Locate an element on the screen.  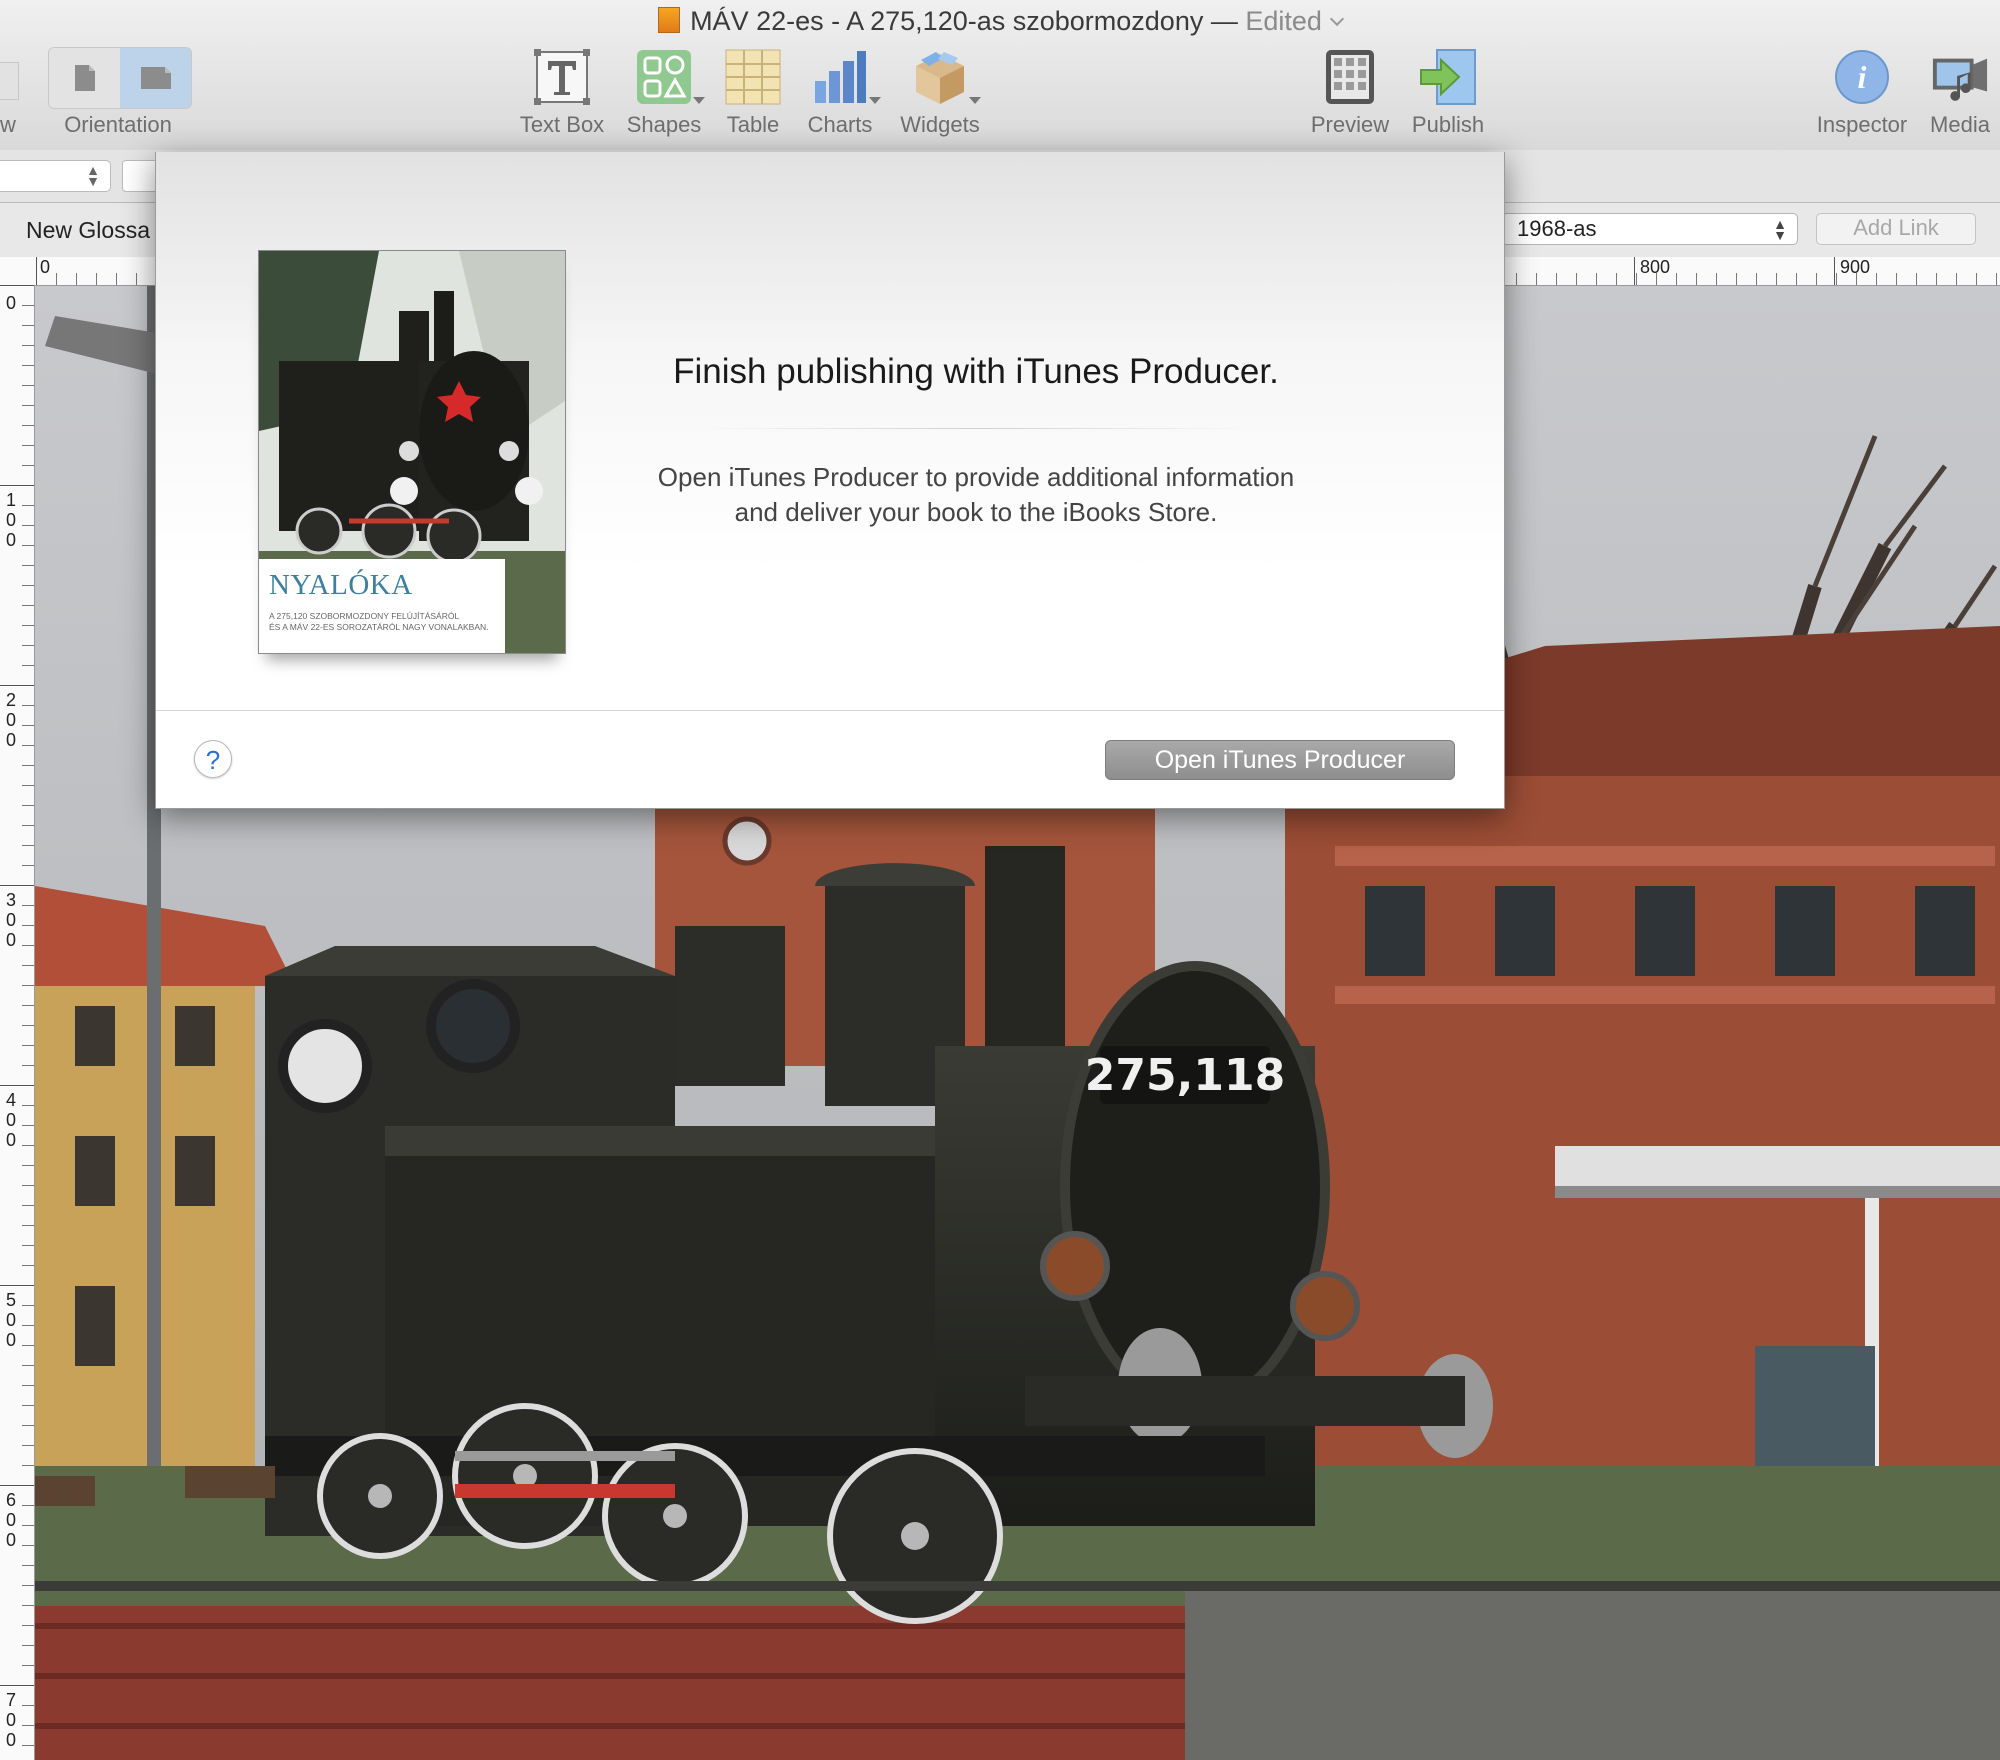
sheet-heading: Finish publishing with iTunes Producer. is located at coordinates (976, 371).